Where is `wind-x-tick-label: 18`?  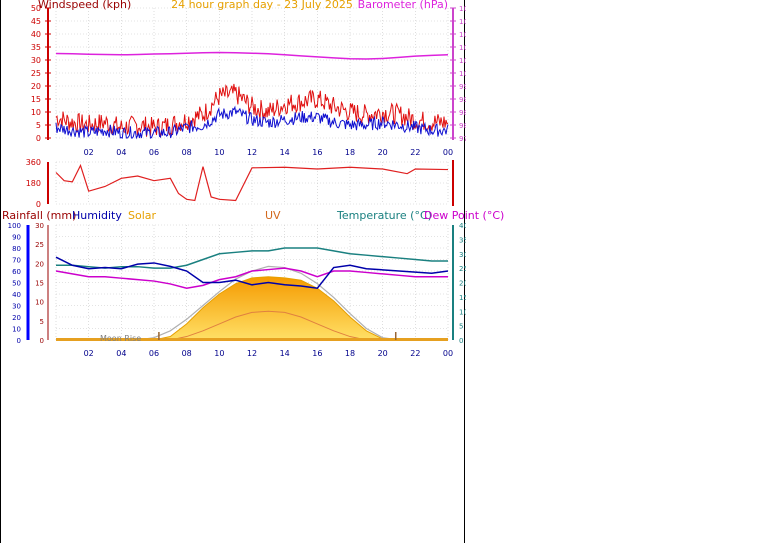
wind-x-tick-label: 18 is located at coordinates (350, 152).